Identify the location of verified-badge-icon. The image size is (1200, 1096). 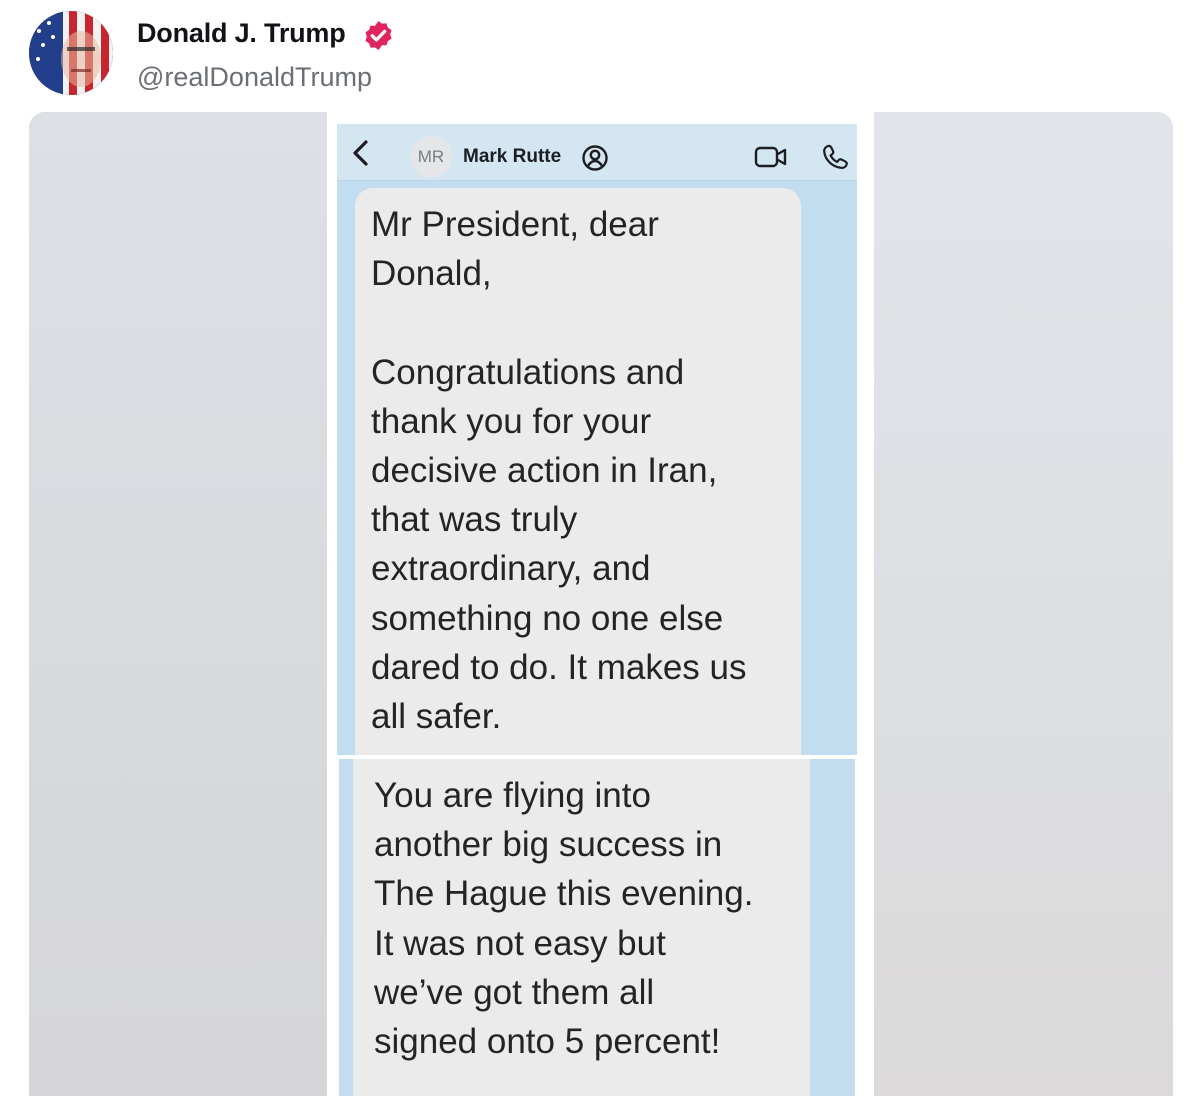
(378, 35).